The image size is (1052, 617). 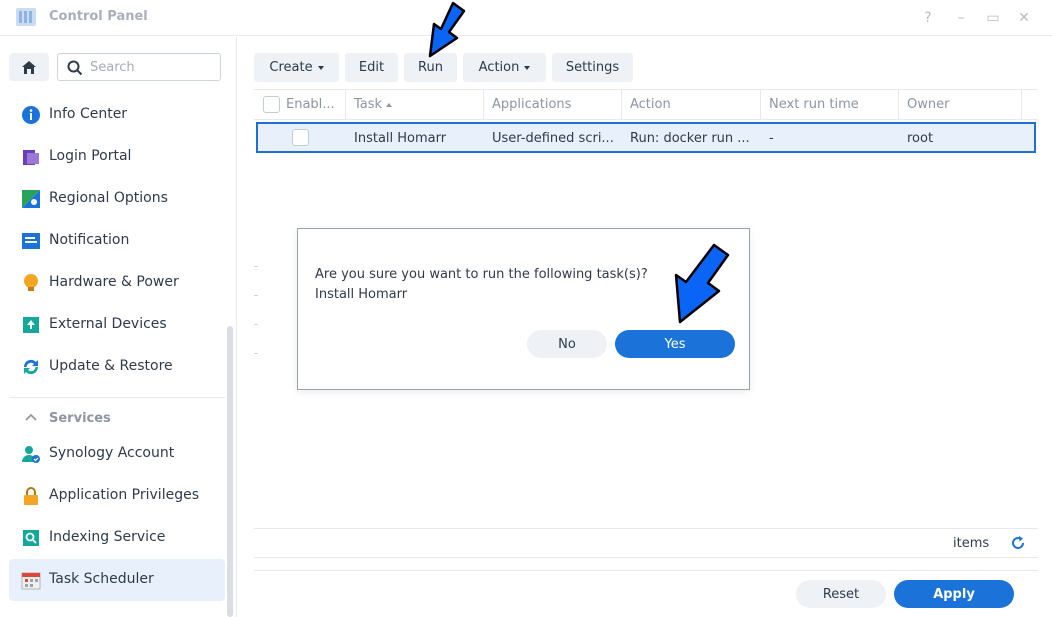 I want to click on action-button: Action, so click(x=504, y=67).